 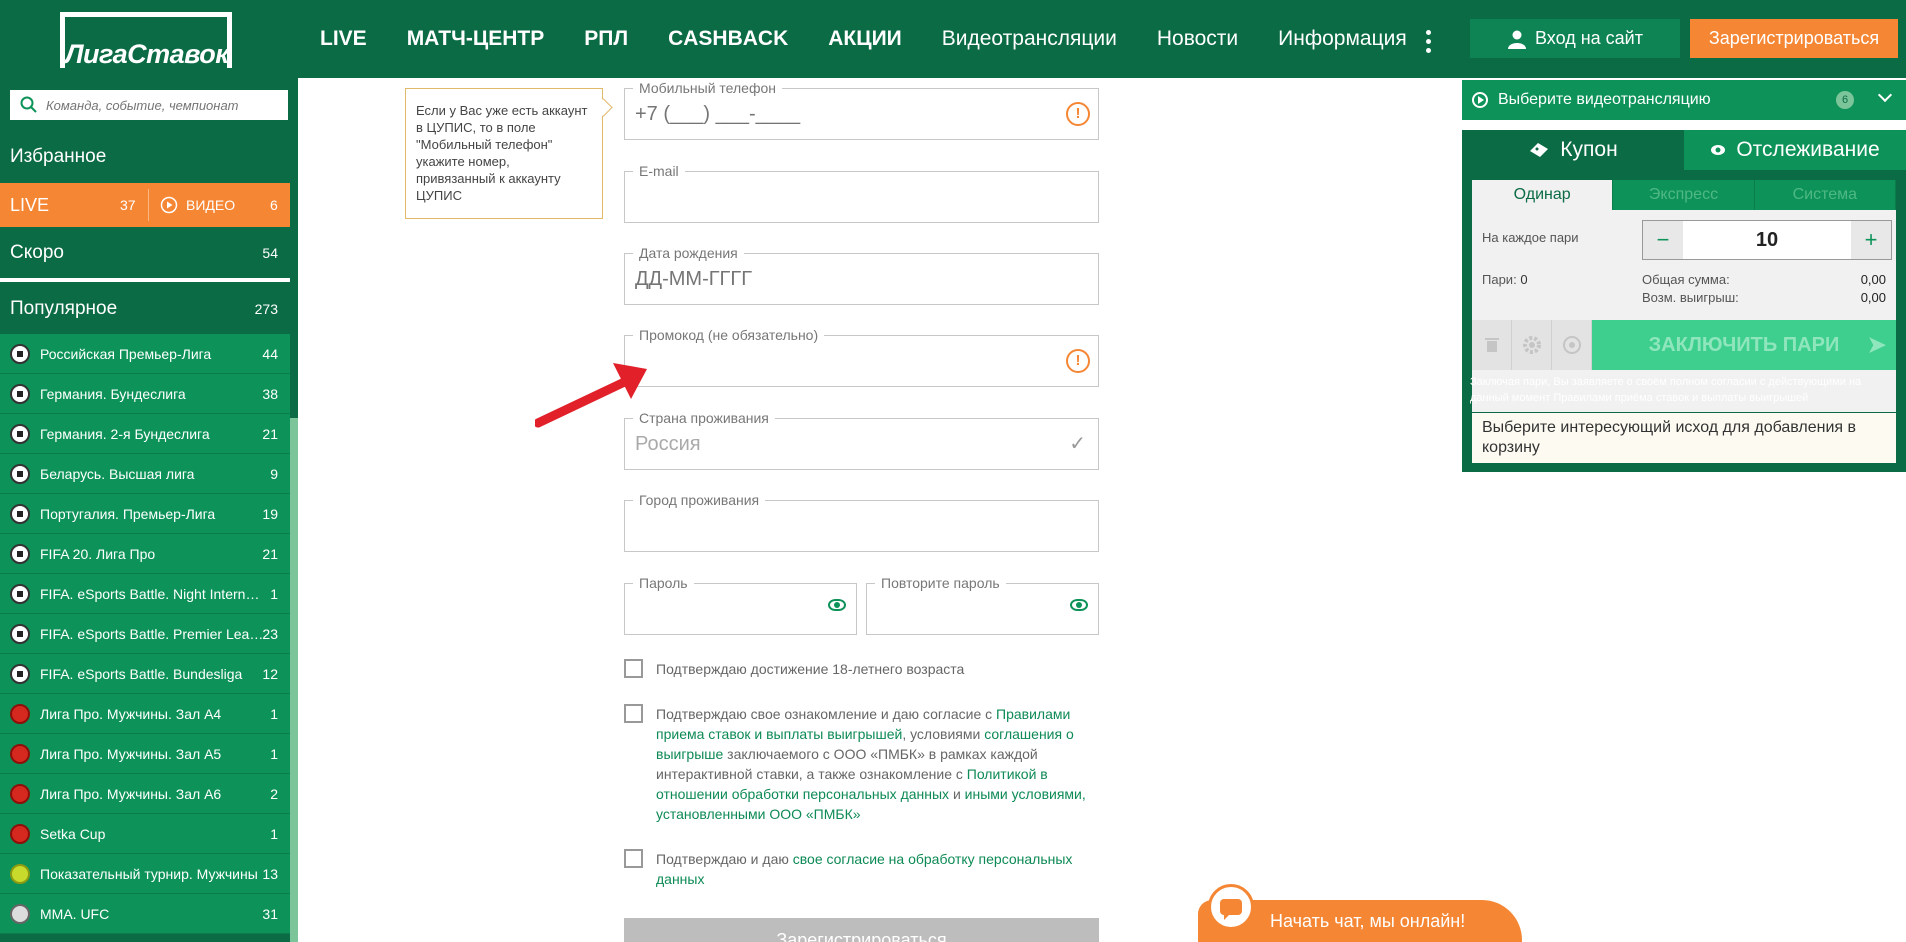 I want to click on nav-item: LIVE, so click(x=343, y=39).